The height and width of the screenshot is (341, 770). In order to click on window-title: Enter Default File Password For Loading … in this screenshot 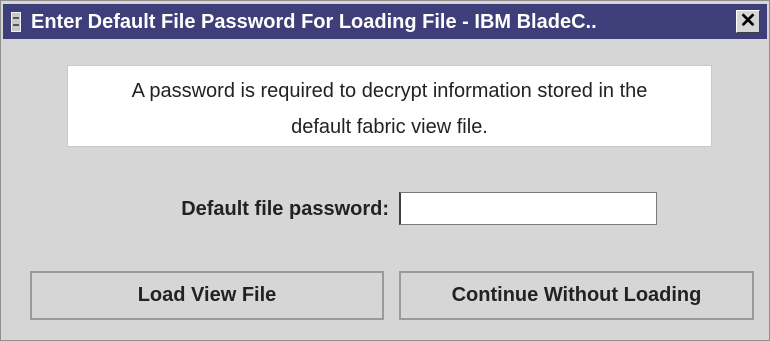, I will do `click(314, 22)`.